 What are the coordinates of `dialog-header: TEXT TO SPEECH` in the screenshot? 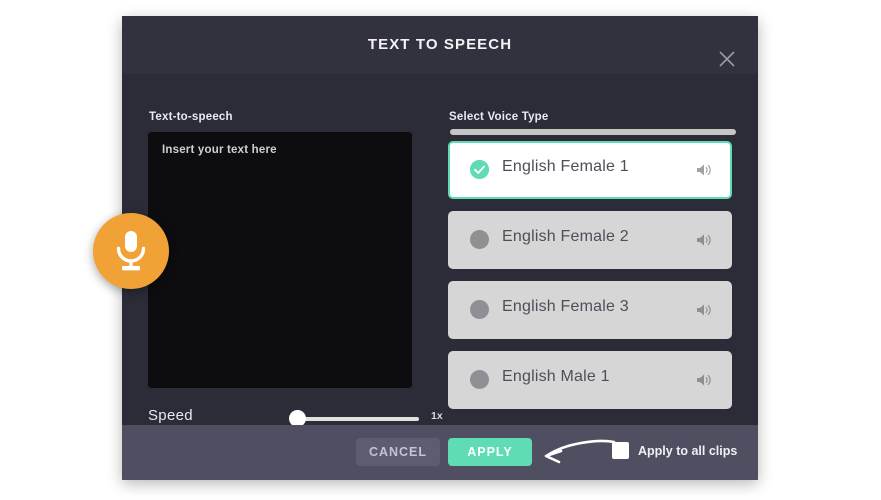 It's located at (440, 45).